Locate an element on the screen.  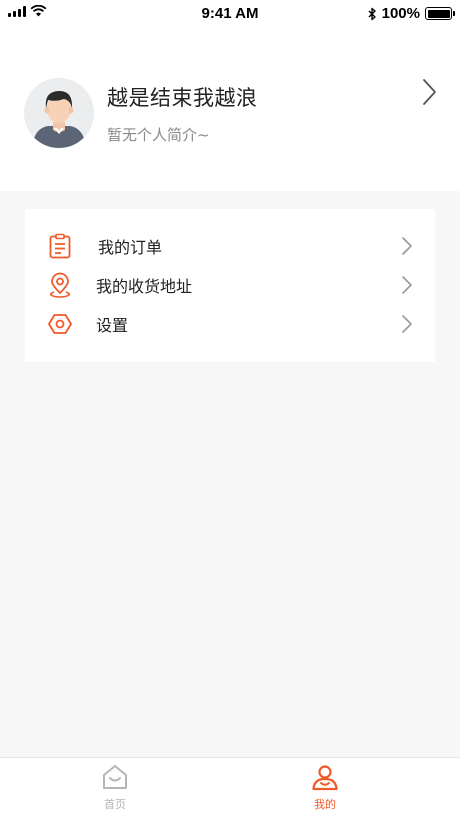
avatar is located at coordinates (59, 113).